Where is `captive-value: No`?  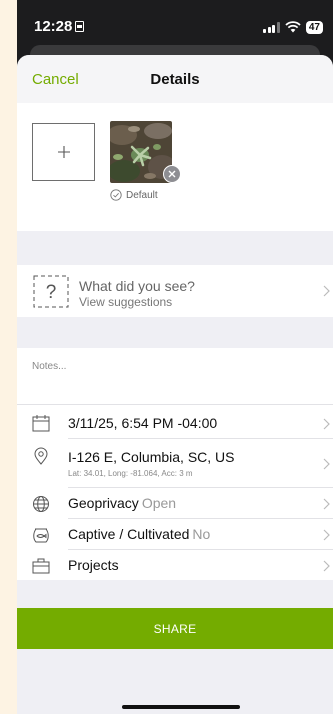 captive-value: No is located at coordinates (201, 534).